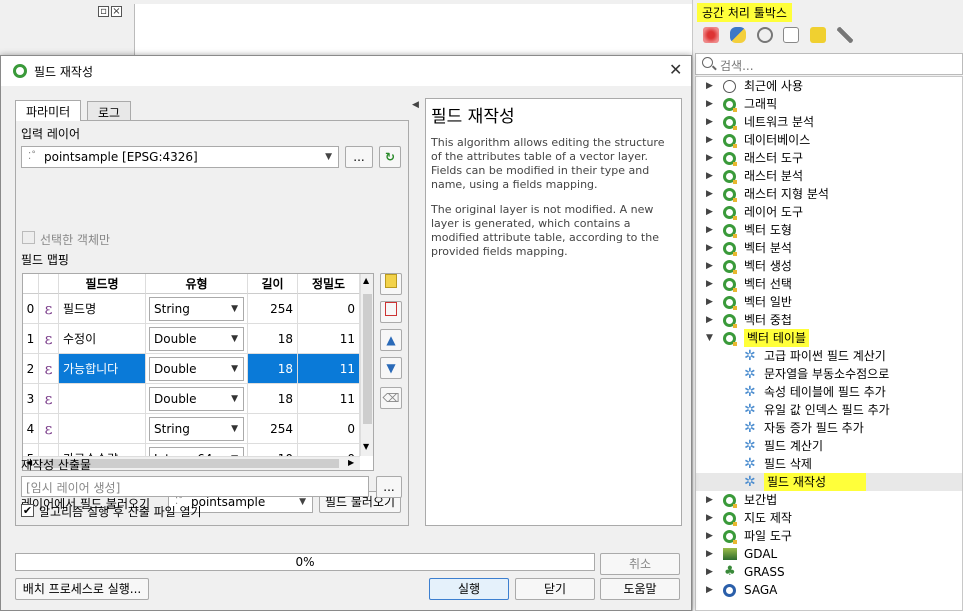 Image resolution: width=963 pixels, height=611 pixels. Describe the element at coordinates (829, 284) in the screenshot. I see `tree-group: ▶ 벡터 선택` at that location.